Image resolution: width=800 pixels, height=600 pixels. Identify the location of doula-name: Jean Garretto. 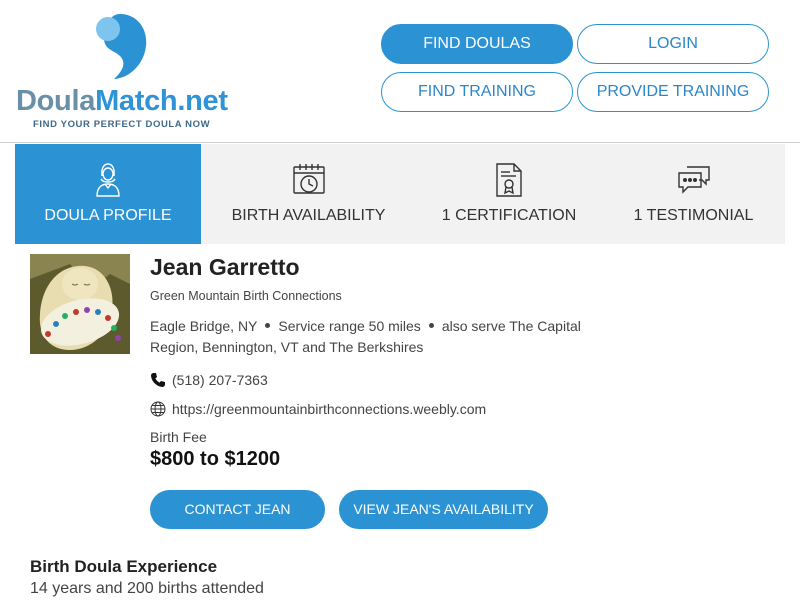
(225, 267).